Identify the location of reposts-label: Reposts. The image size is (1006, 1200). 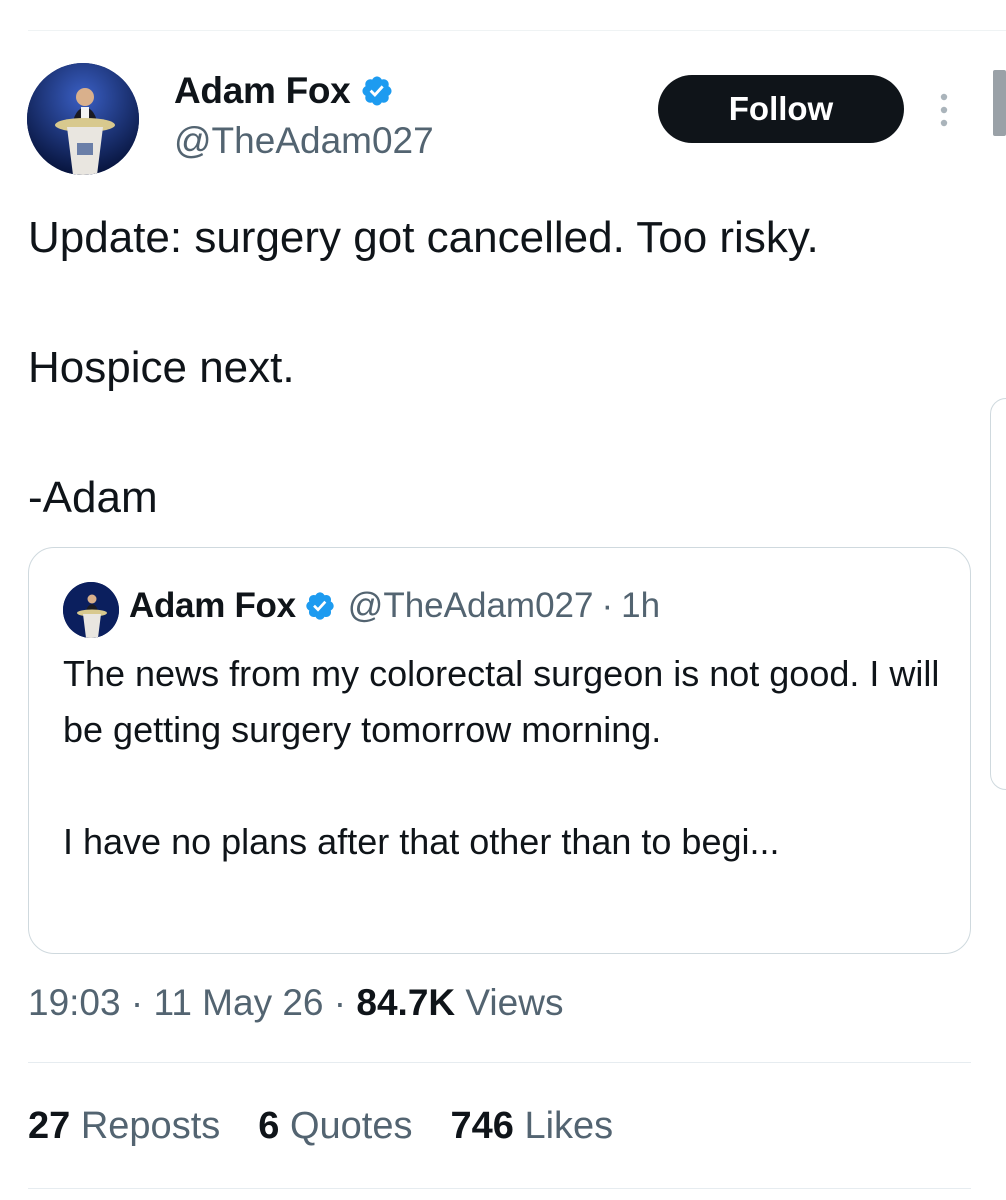
(150, 1126).